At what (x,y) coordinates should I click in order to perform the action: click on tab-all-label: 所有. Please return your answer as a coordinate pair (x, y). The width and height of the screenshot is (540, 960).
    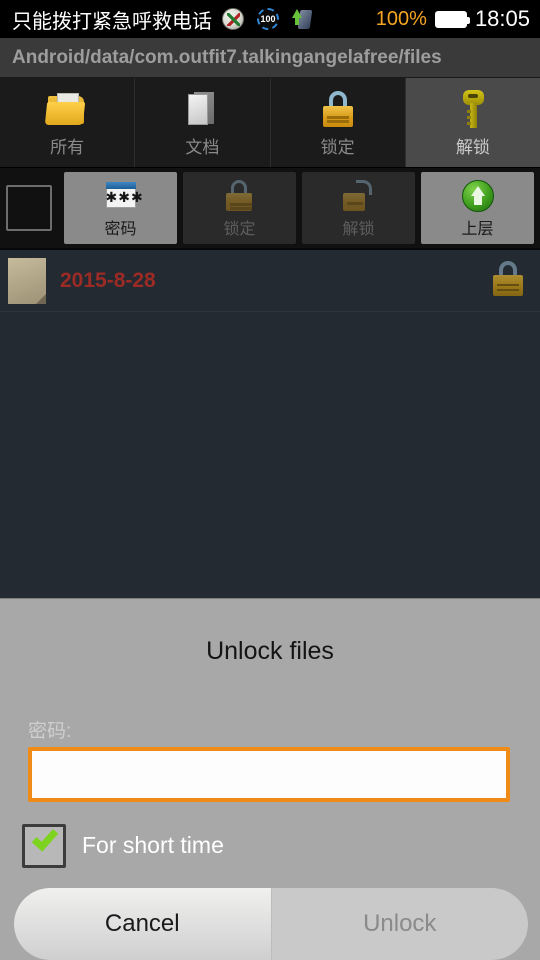
    Looking at the image, I should click on (67, 147).